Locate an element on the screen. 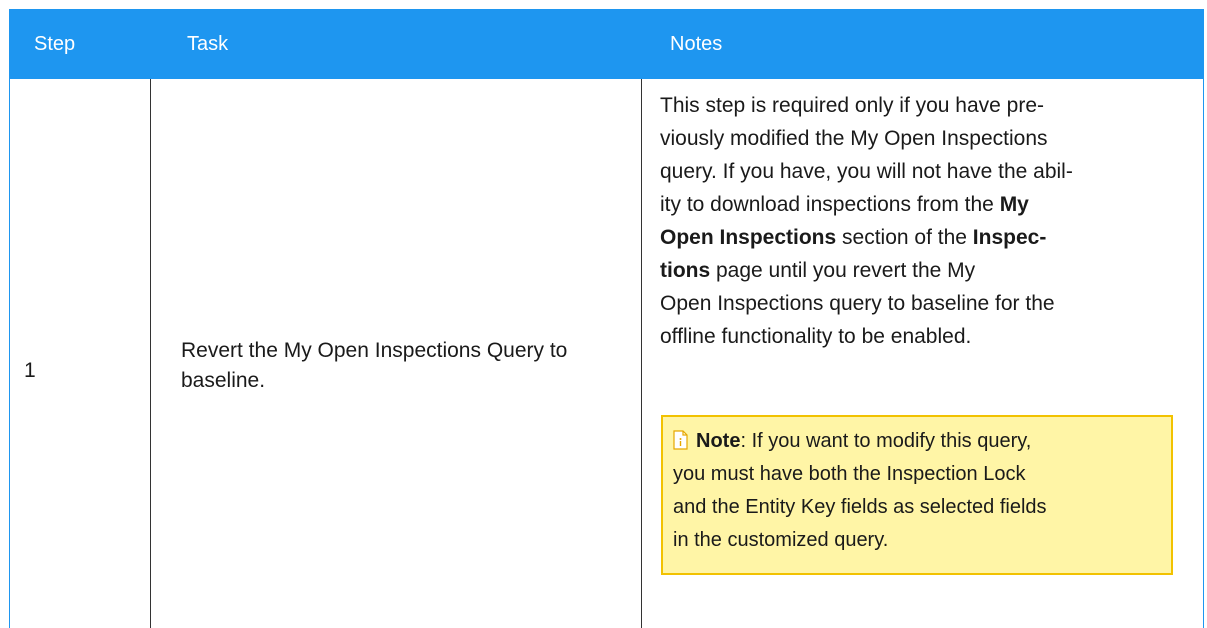  notes-line: section of the is located at coordinates (904, 237).